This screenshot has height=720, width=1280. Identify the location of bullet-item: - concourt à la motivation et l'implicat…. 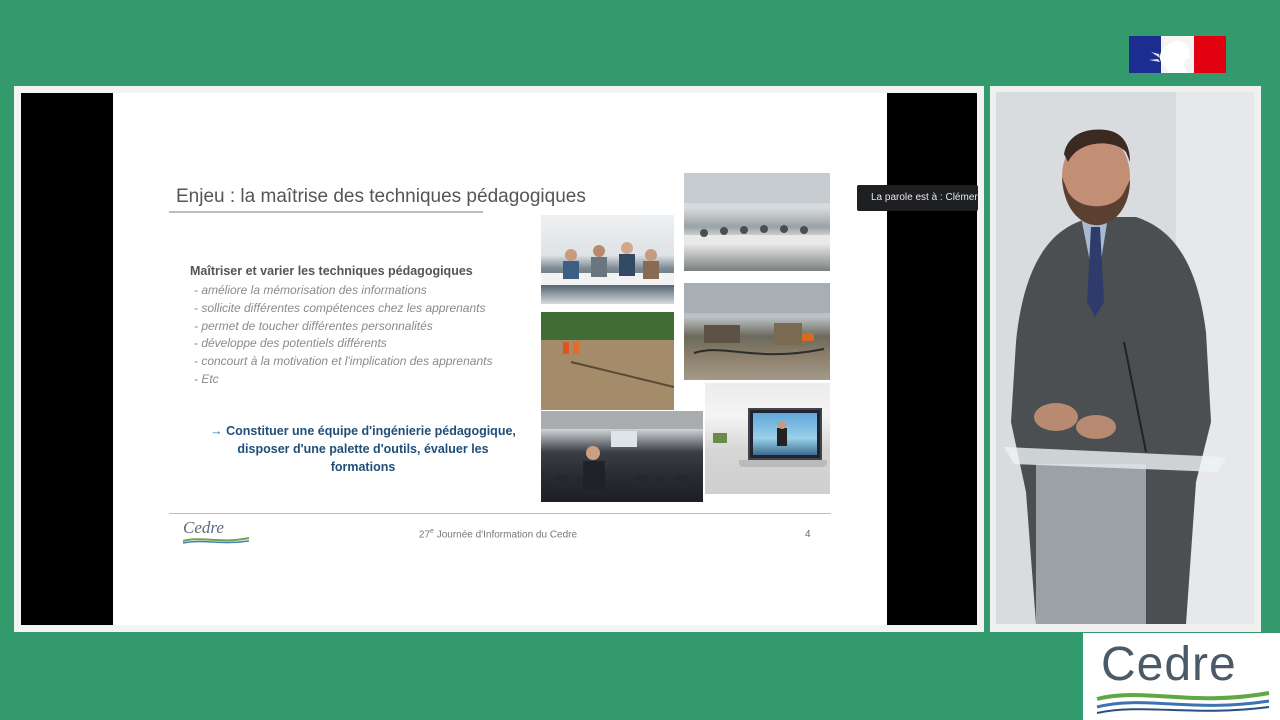
(343, 361).